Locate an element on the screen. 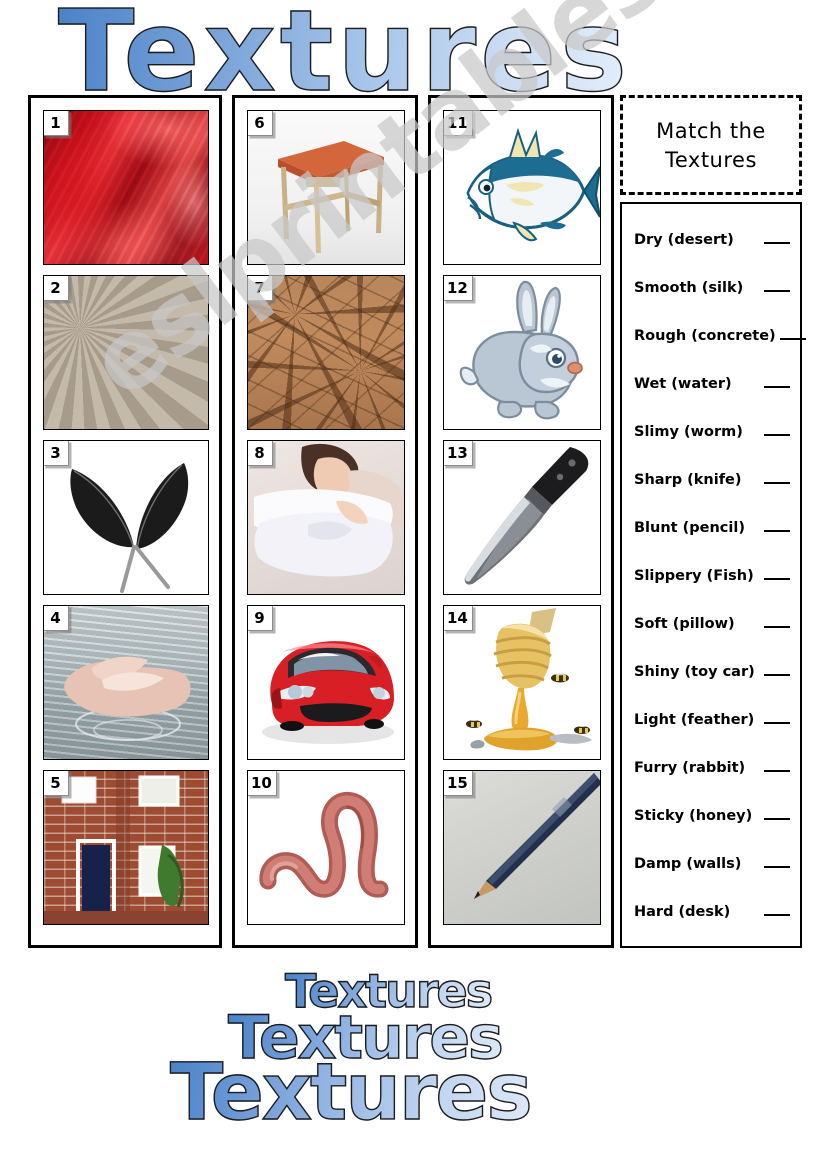  answer-label: Wet (water) is located at coordinates (683, 384).